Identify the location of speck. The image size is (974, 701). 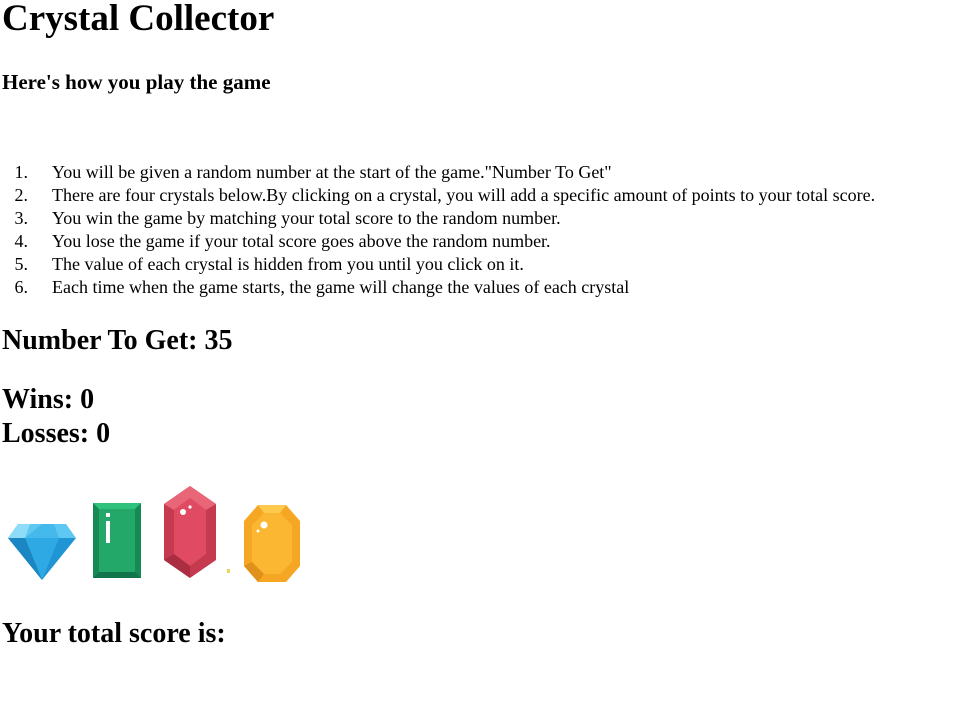
(228, 571).